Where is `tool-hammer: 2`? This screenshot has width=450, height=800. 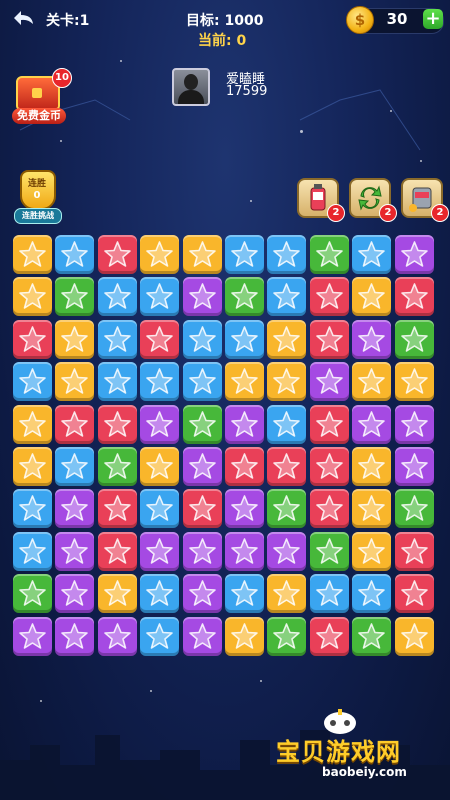
tool-hammer: 2 is located at coordinates (321, 200).